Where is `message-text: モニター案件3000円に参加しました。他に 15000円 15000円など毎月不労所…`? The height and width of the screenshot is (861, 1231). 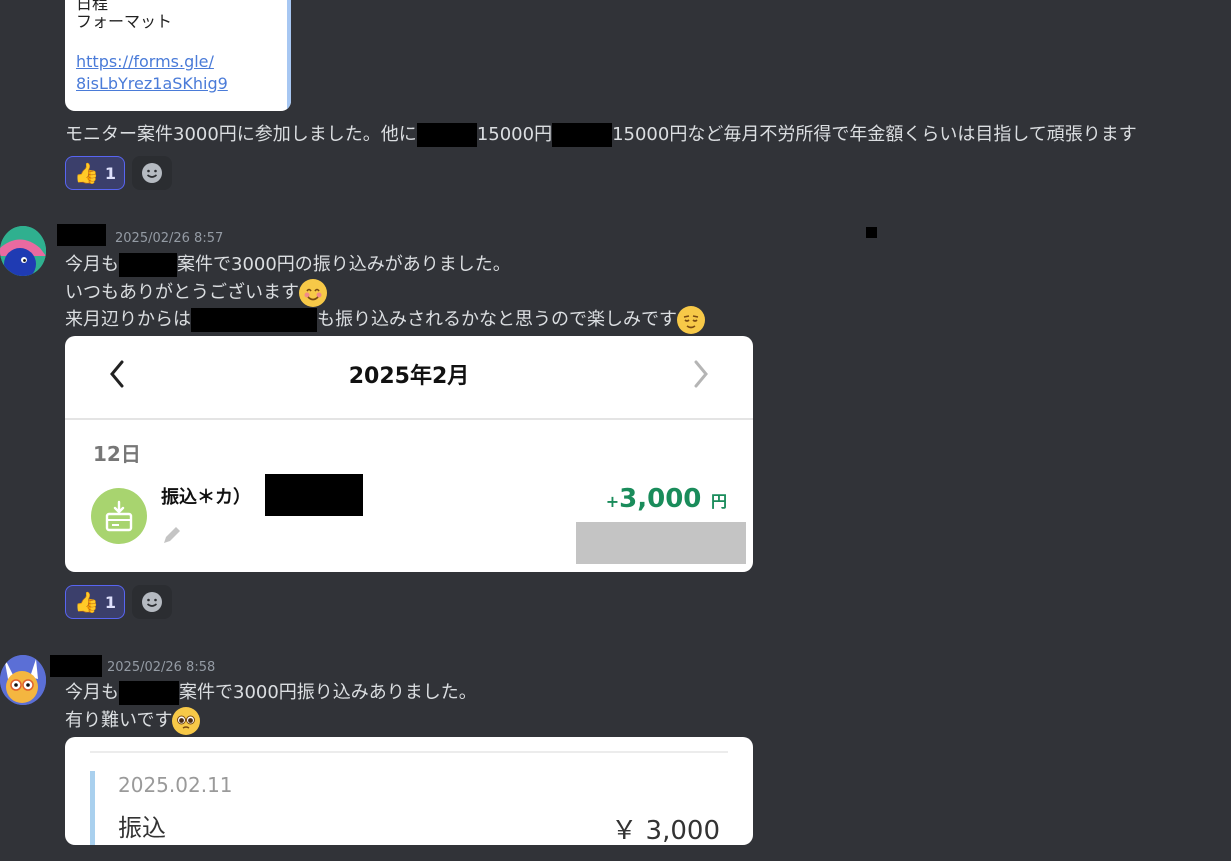
message-text: モニター案件3000円に参加しました。他に 15000円 15000円など毎月不労所… is located at coordinates (601, 135).